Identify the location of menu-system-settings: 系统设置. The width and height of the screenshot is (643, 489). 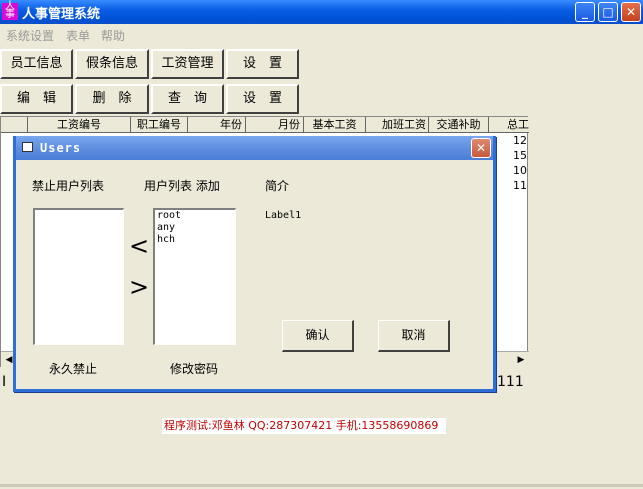
(30, 35).